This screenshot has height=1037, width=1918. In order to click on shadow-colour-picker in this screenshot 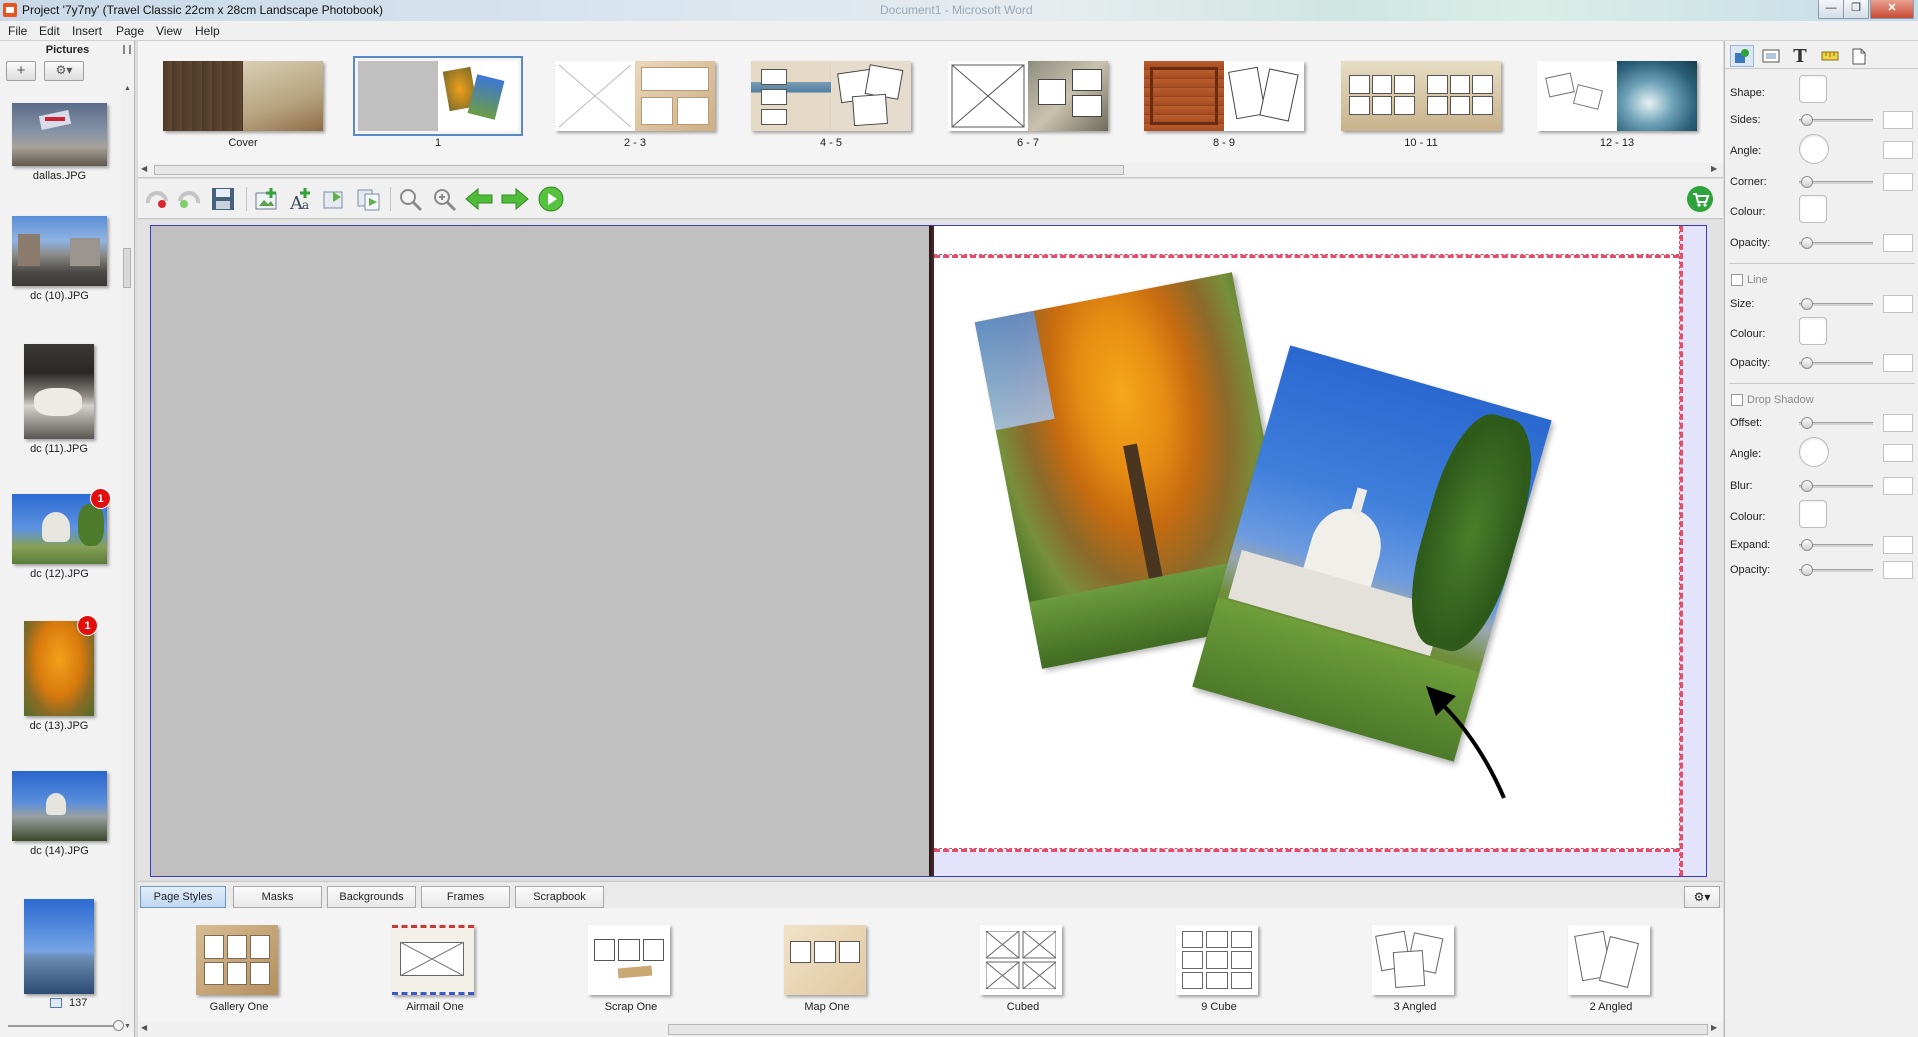, I will do `click(1813, 514)`.